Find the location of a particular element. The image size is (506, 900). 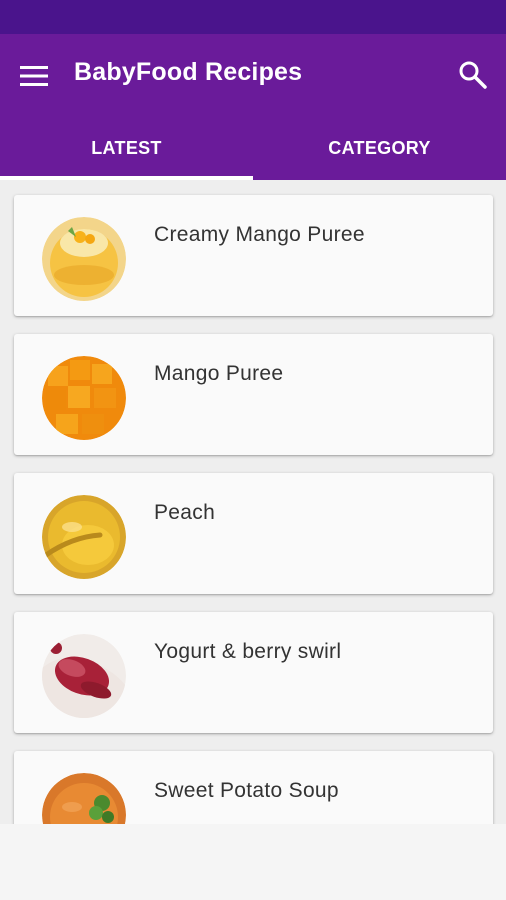

search-icon is located at coordinates (473, 75).